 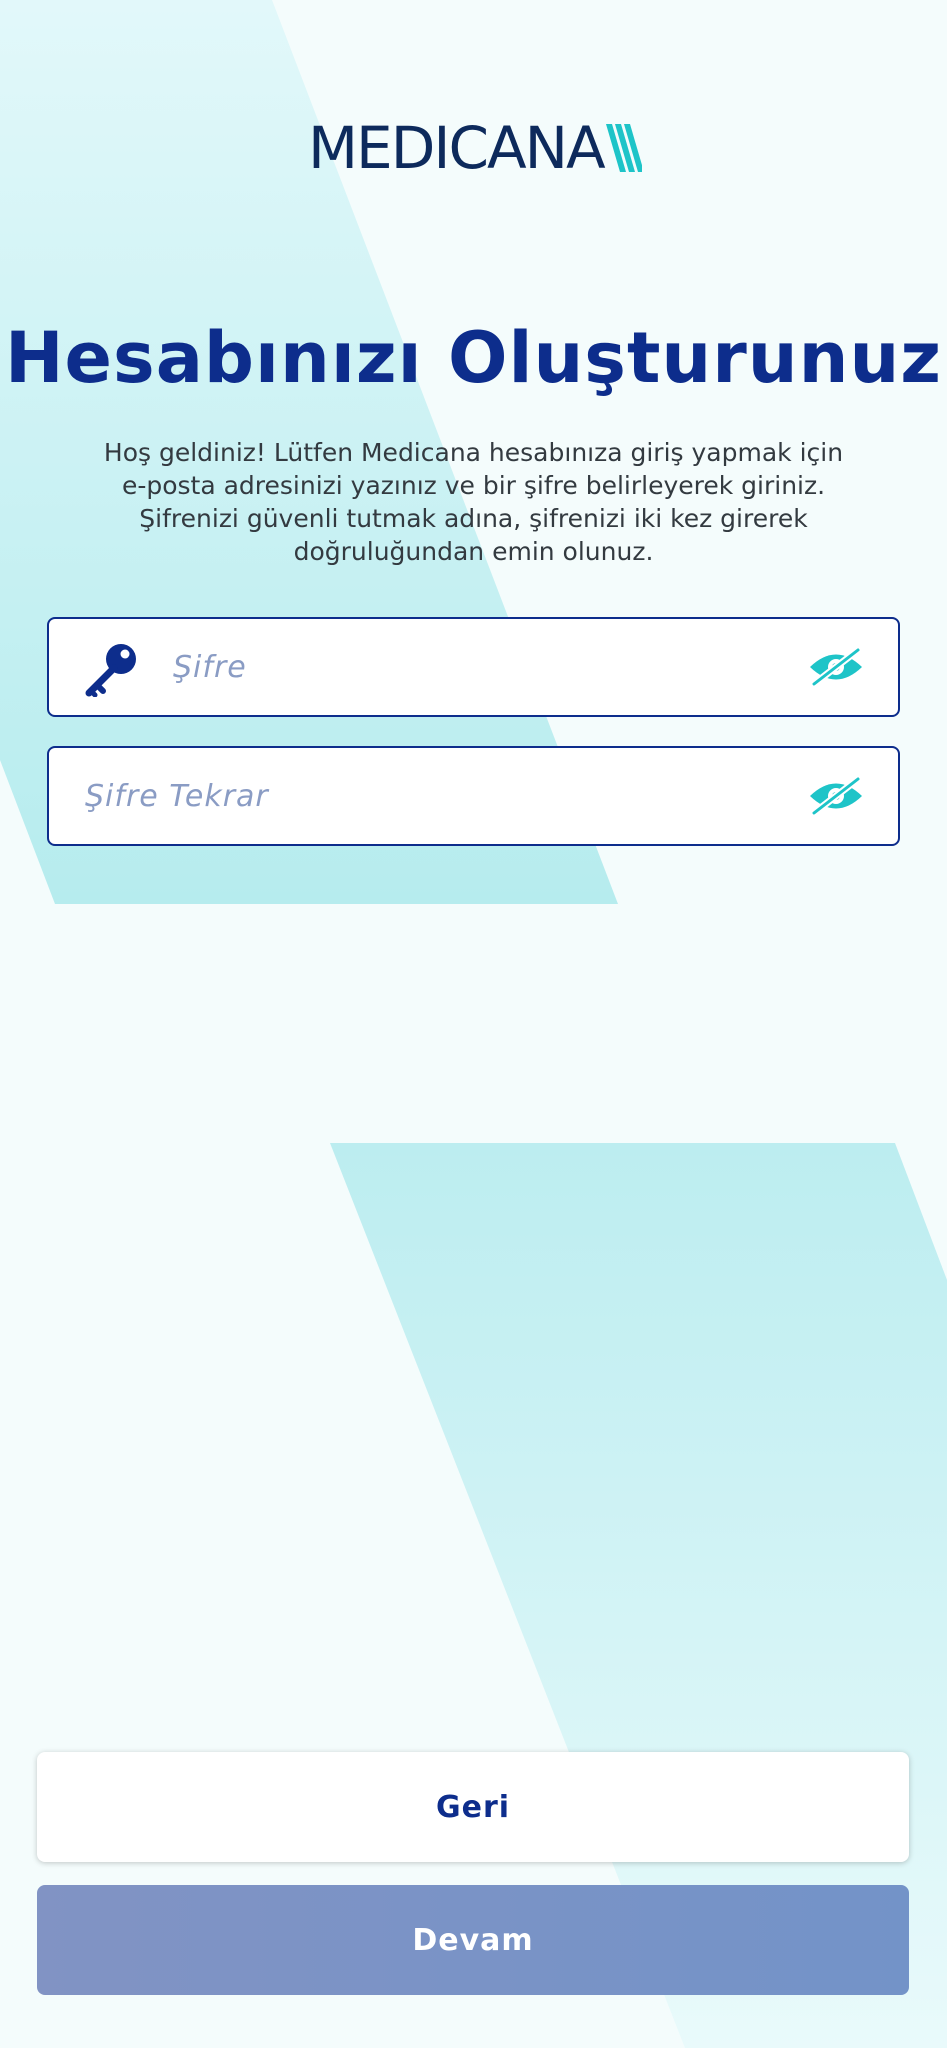 What do you see at coordinates (623, 148) in the screenshot?
I see `logo-slash-mark-icon` at bounding box center [623, 148].